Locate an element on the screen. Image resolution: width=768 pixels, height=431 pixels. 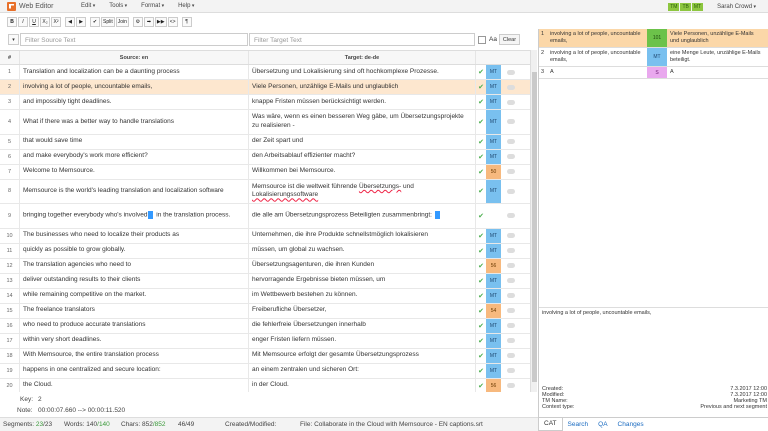
source-cell: The translation agencies who need to is located at coordinates (134, 265).